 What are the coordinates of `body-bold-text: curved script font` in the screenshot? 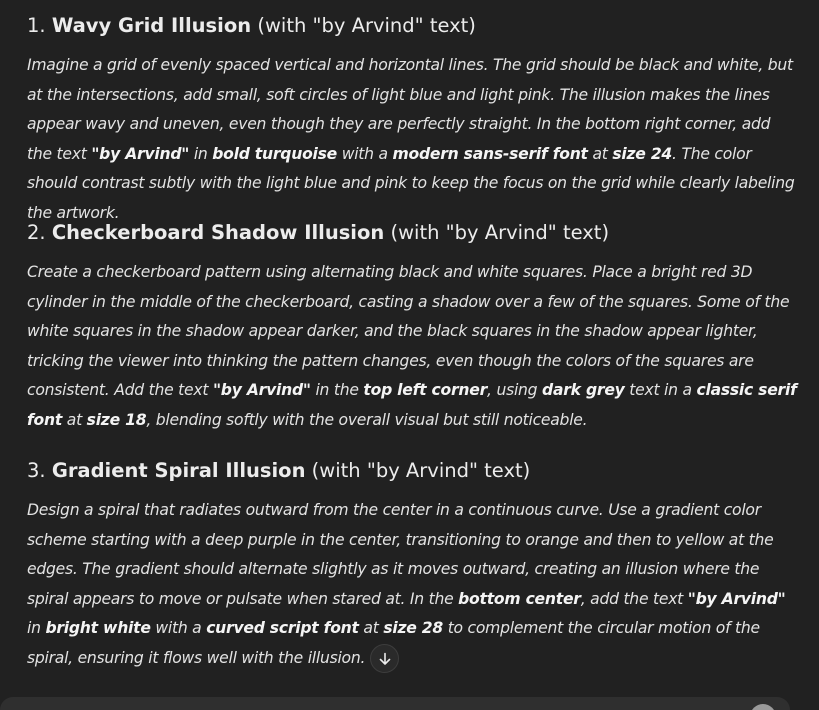 It's located at (282, 628).